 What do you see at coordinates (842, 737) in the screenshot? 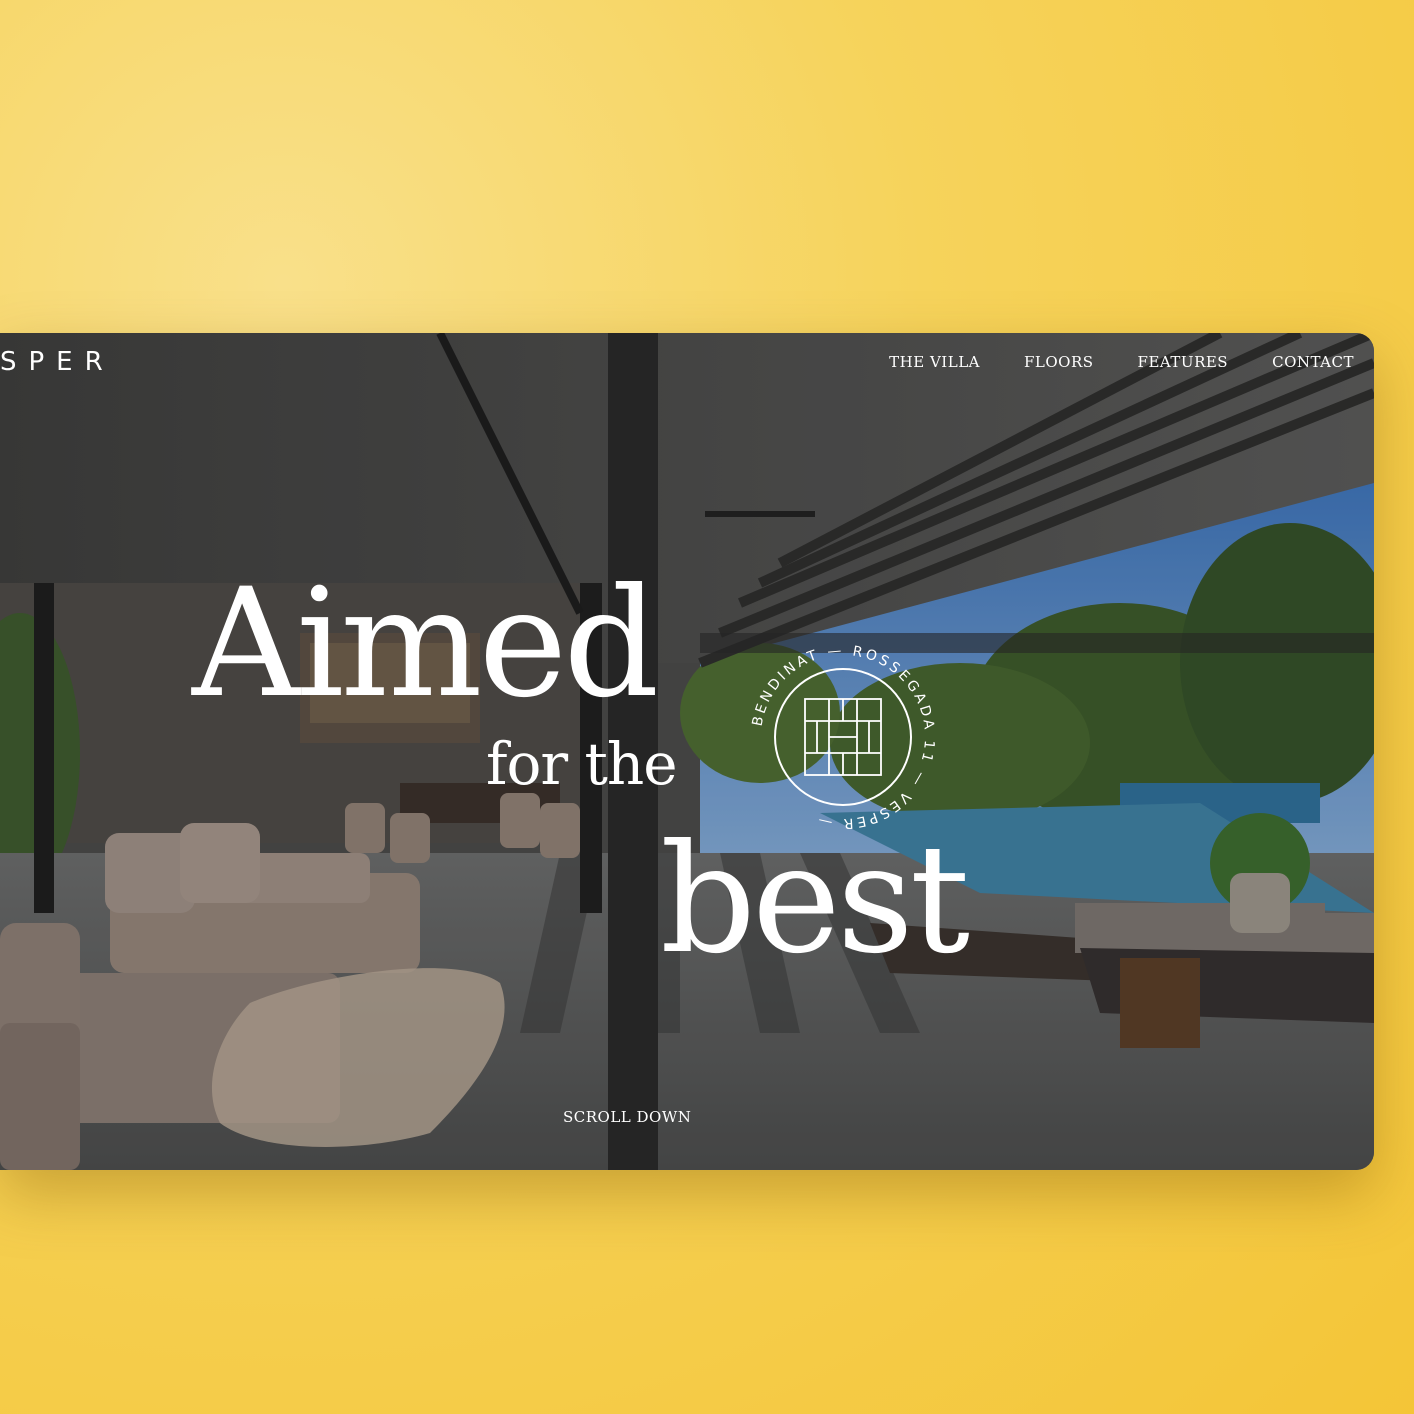
I see `vesper-seal-logo: BENDINAT — ROSSEGADA 11 — VESPER —` at bounding box center [842, 737].